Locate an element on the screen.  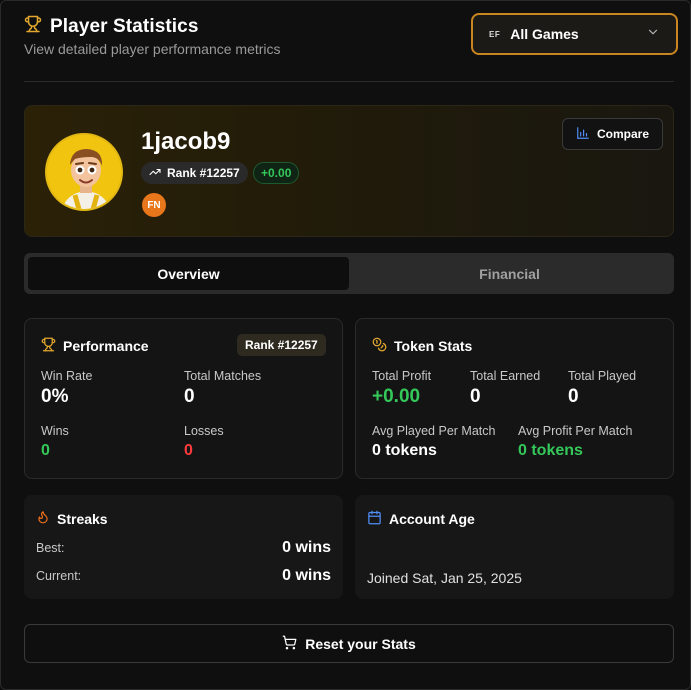
performance-header: Performance is located at coordinates (95, 346).